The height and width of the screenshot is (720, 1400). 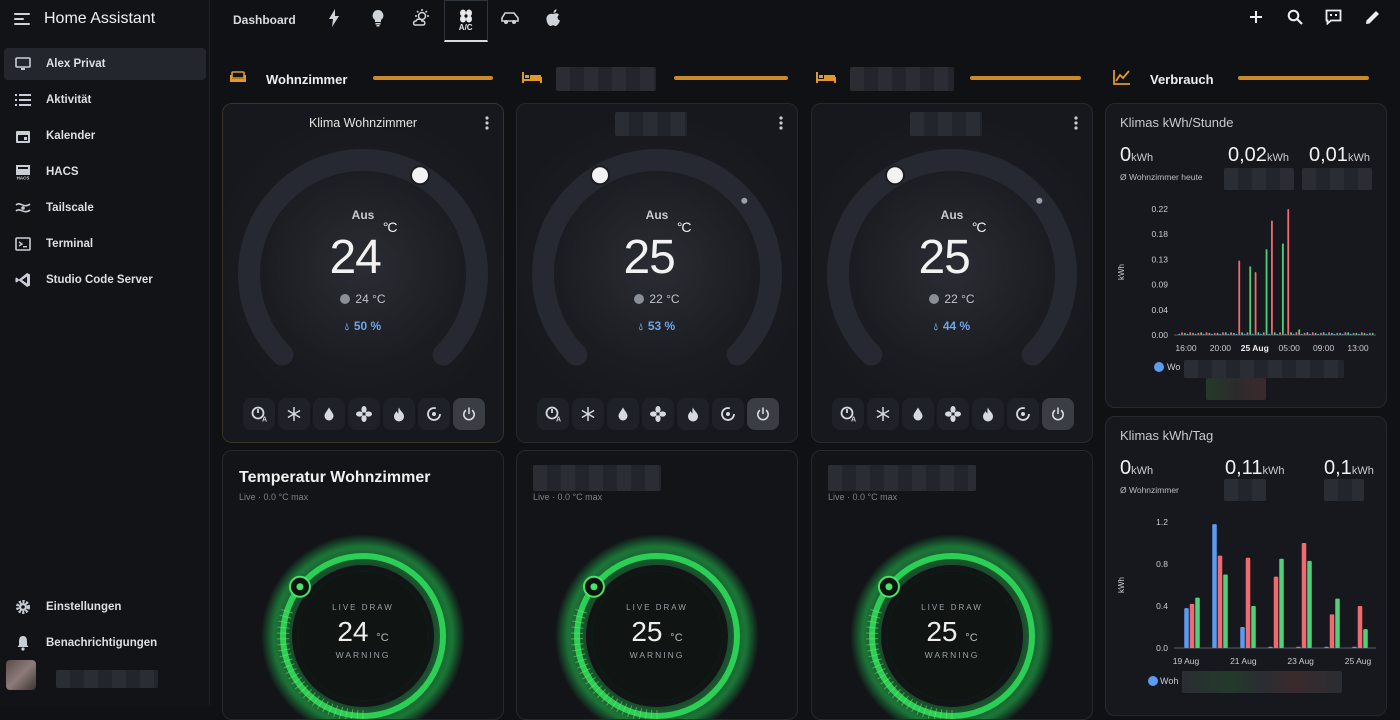 What do you see at coordinates (105, 64) in the screenshot?
I see `sidebar-item-alex-privat: Alex Privat` at bounding box center [105, 64].